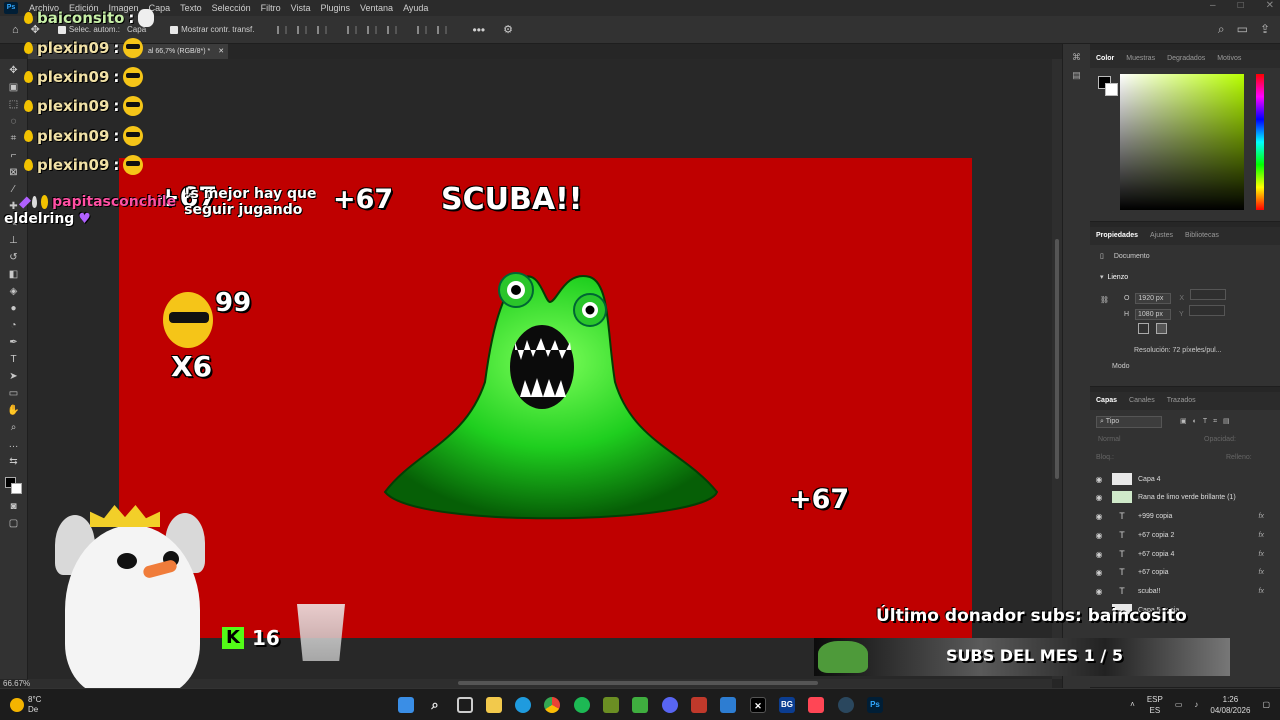  I want to click on language-indicator: ESP ES, so click(1155, 705).